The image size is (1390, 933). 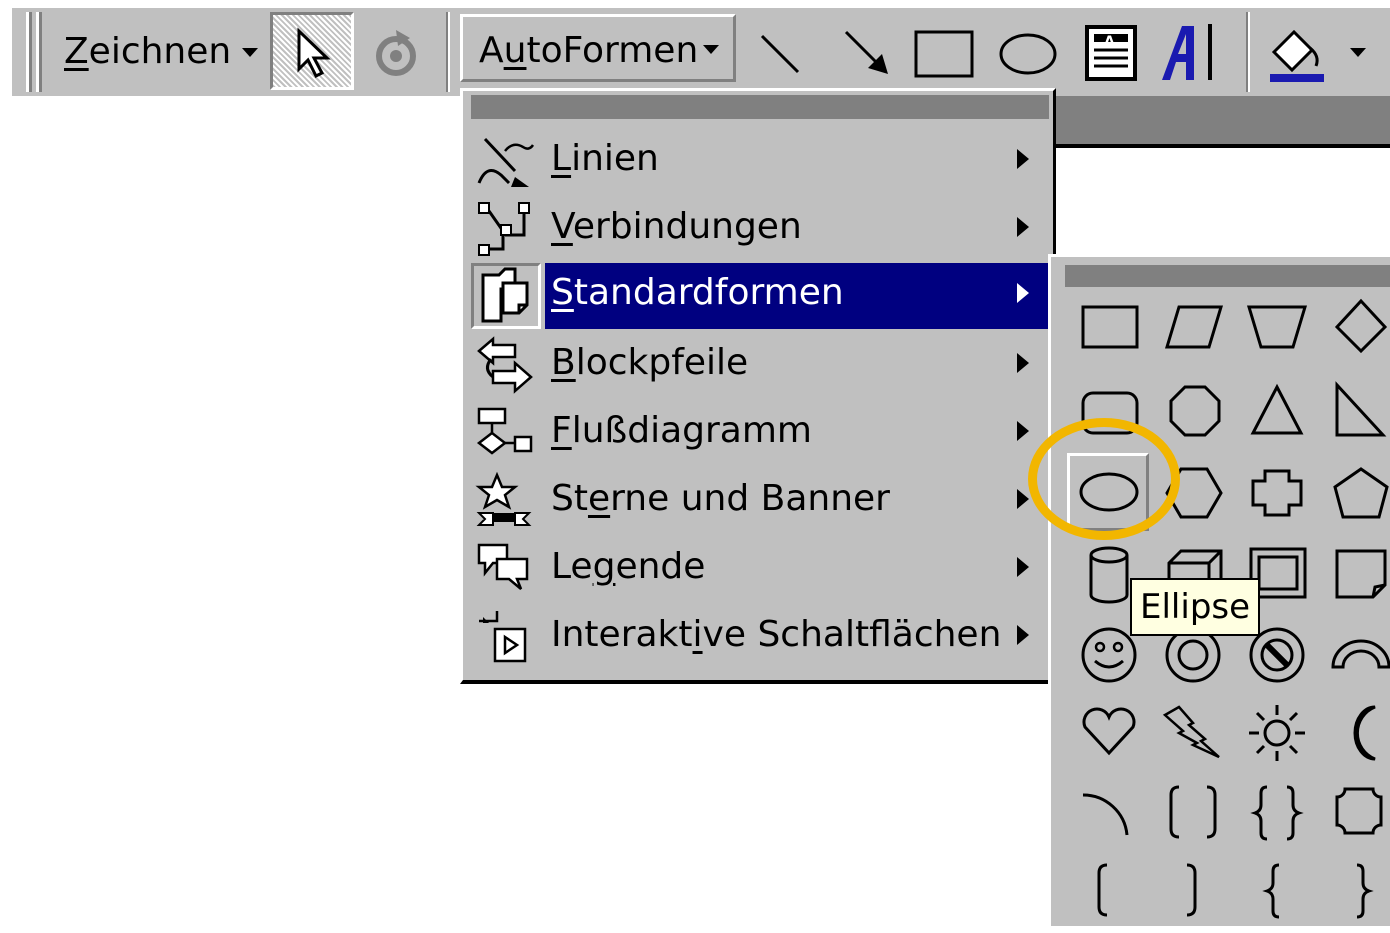 What do you see at coordinates (1277, 493) in the screenshot?
I see `cross-shape-icon` at bounding box center [1277, 493].